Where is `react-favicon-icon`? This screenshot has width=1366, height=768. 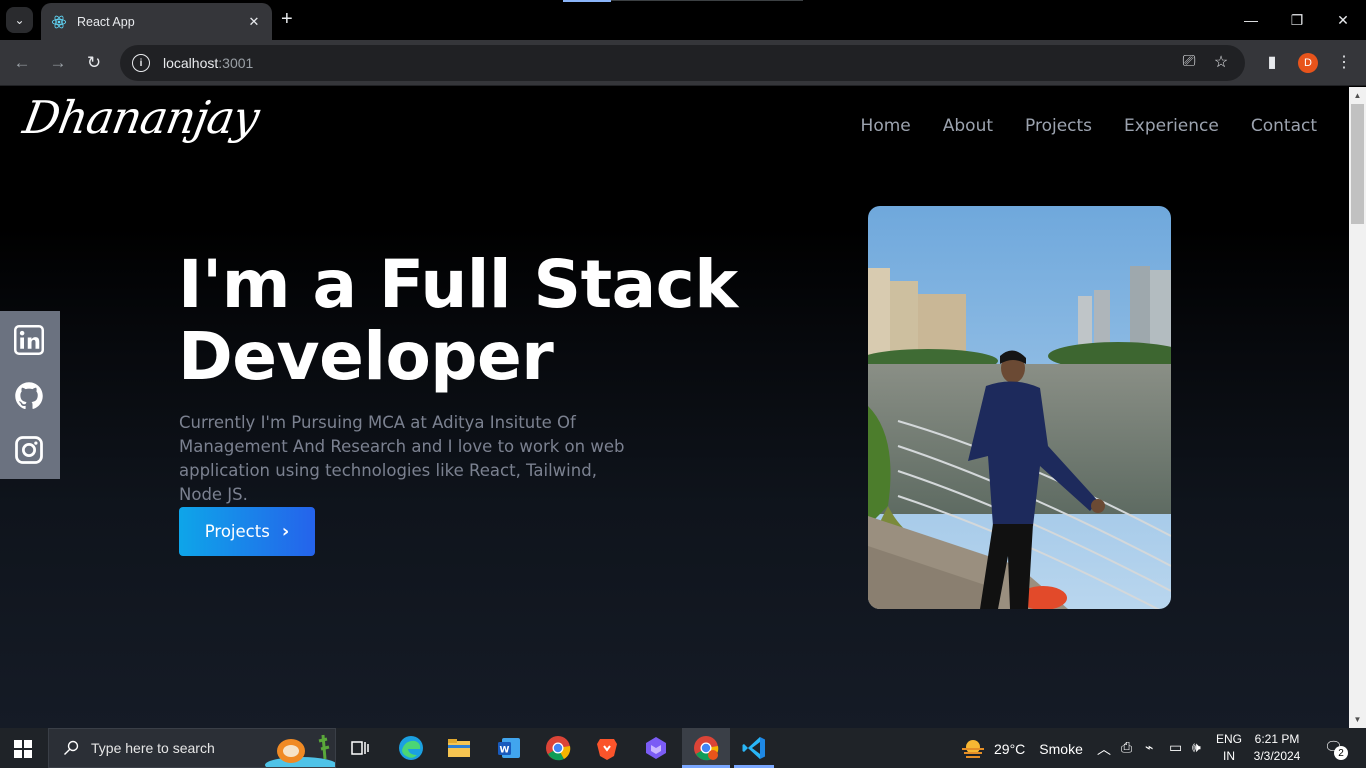 react-favicon-icon is located at coordinates (59, 21).